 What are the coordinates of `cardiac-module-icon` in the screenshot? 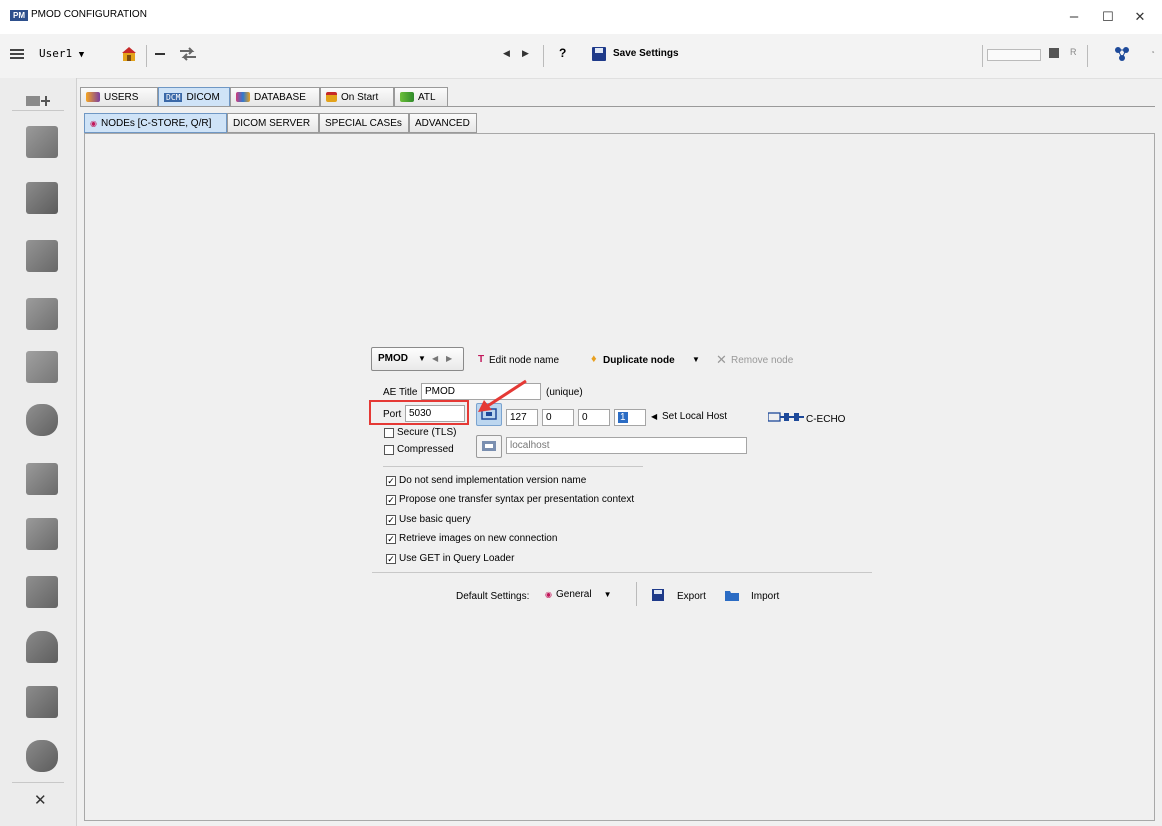 It's located at (42, 479).